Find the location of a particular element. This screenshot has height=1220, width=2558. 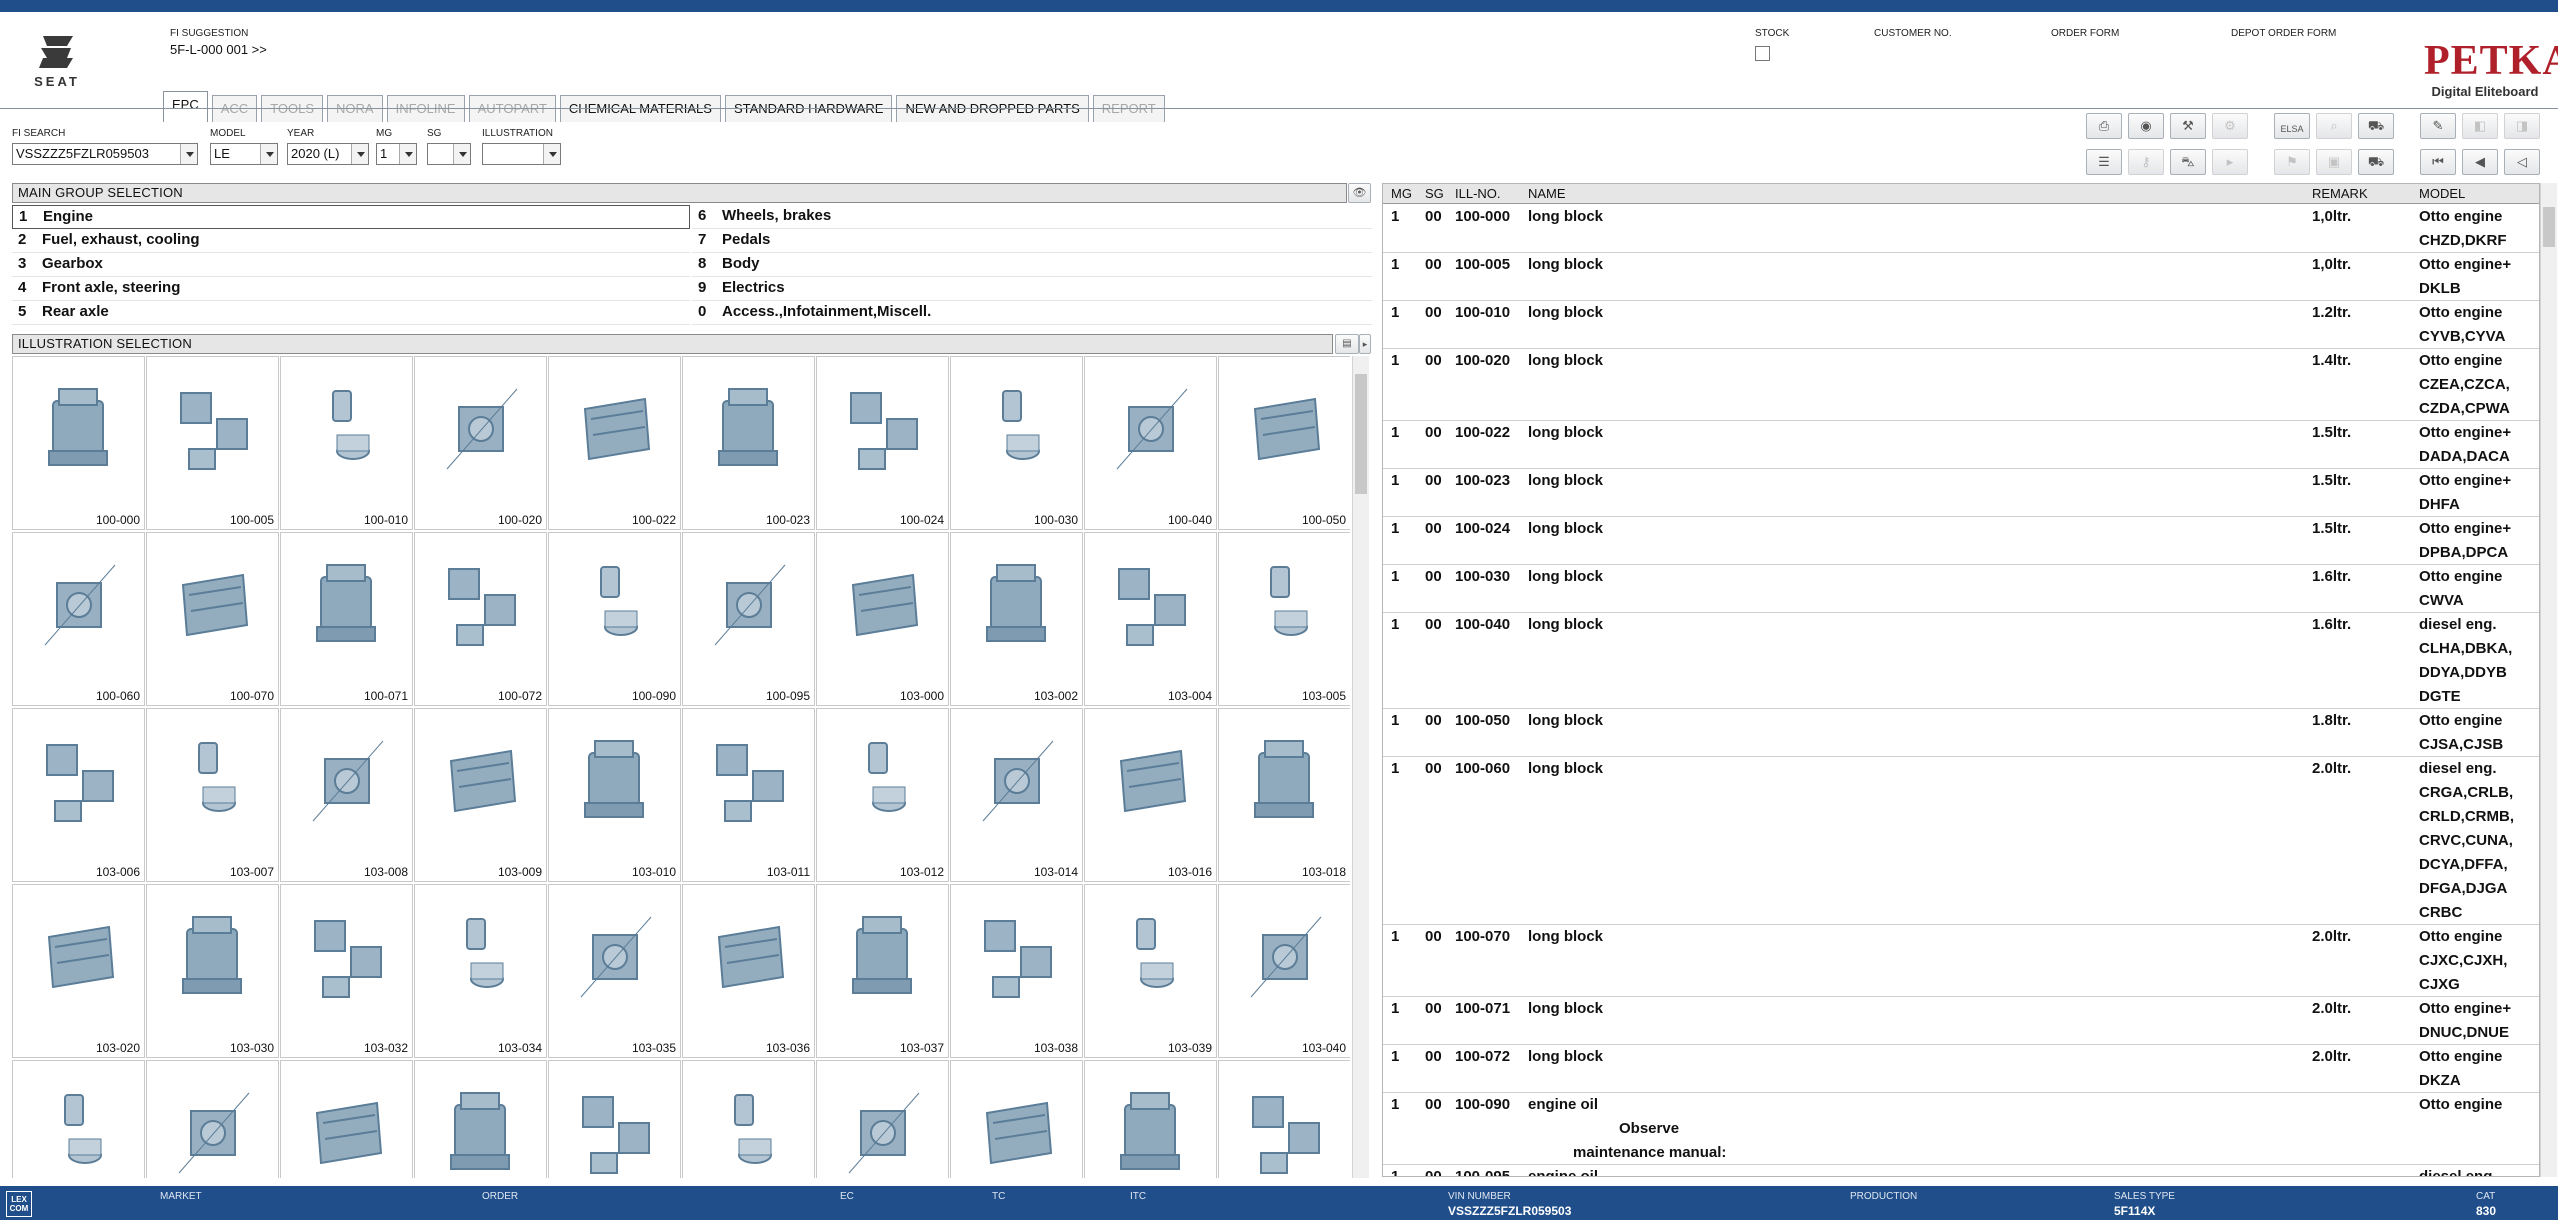

illustration-tile: 100-050 is located at coordinates (1284, 443).